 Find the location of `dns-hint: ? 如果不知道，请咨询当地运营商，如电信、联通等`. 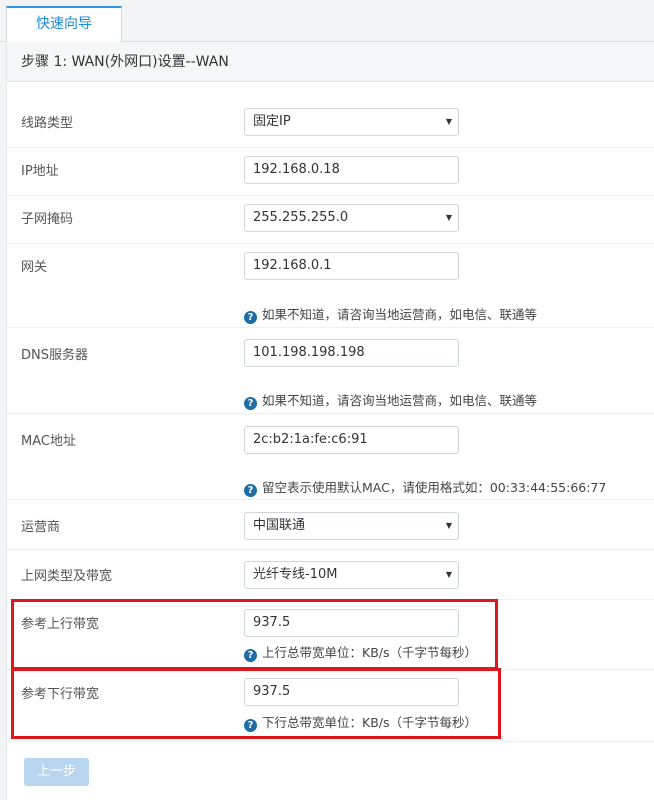

dns-hint: ? 如果不知道，请咨询当地运营商，如电信、联通等 is located at coordinates (390, 400).